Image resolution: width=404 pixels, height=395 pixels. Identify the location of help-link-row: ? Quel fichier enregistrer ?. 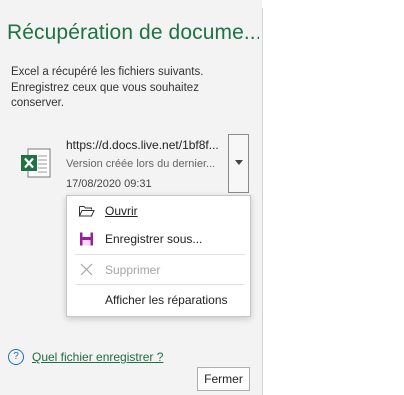
(108, 358).